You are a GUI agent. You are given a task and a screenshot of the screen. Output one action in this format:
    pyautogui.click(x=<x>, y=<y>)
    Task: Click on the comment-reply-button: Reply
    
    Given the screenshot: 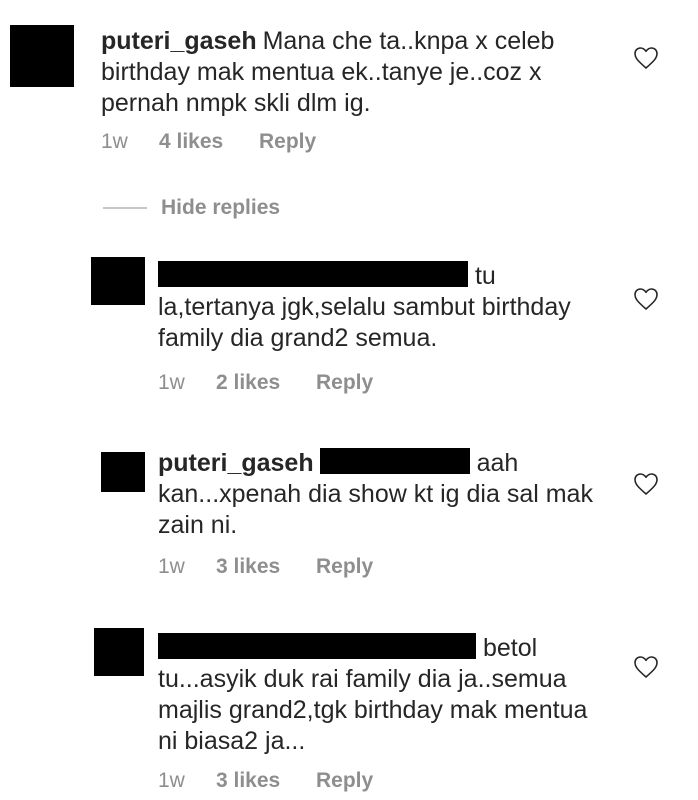 What is the action you would take?
    pyautogui.click(x=287, y=142)
    